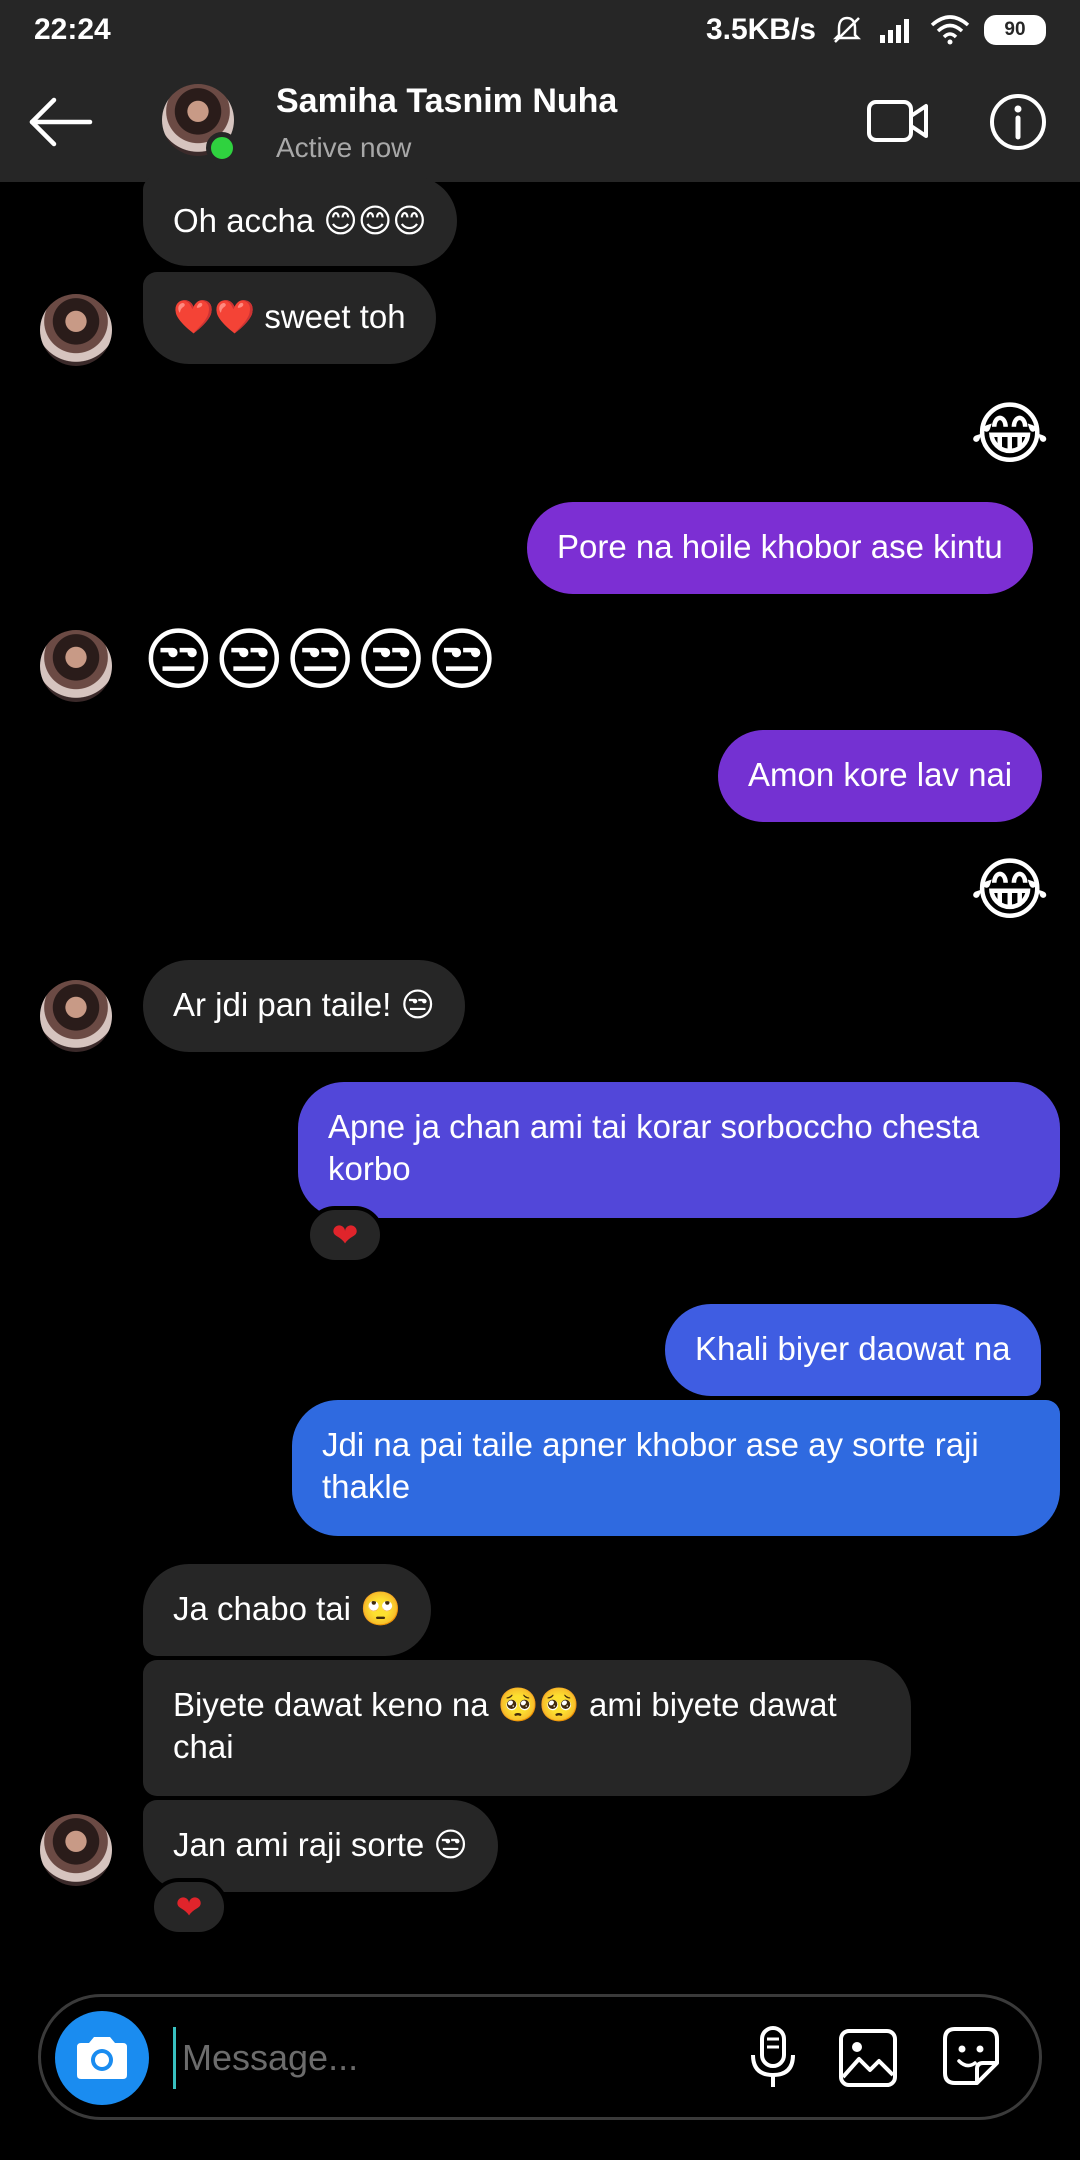 This screenshot has height=2160, width=1080. Describe the element at coordinates (344, 147) in the screenshot. I see `contact-status: Active now` at that location.